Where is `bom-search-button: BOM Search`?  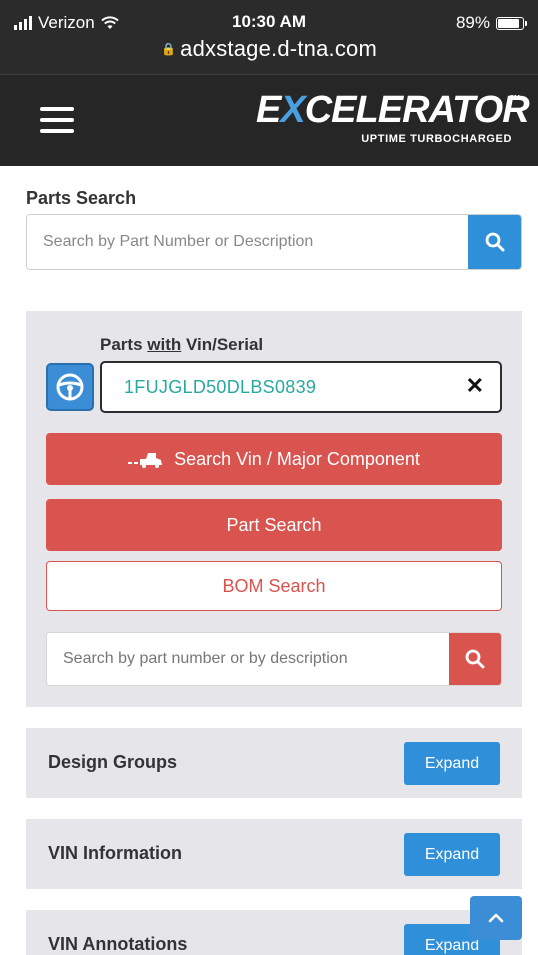 bom-search-button: BOM Search is located at coordinates (274, 586).